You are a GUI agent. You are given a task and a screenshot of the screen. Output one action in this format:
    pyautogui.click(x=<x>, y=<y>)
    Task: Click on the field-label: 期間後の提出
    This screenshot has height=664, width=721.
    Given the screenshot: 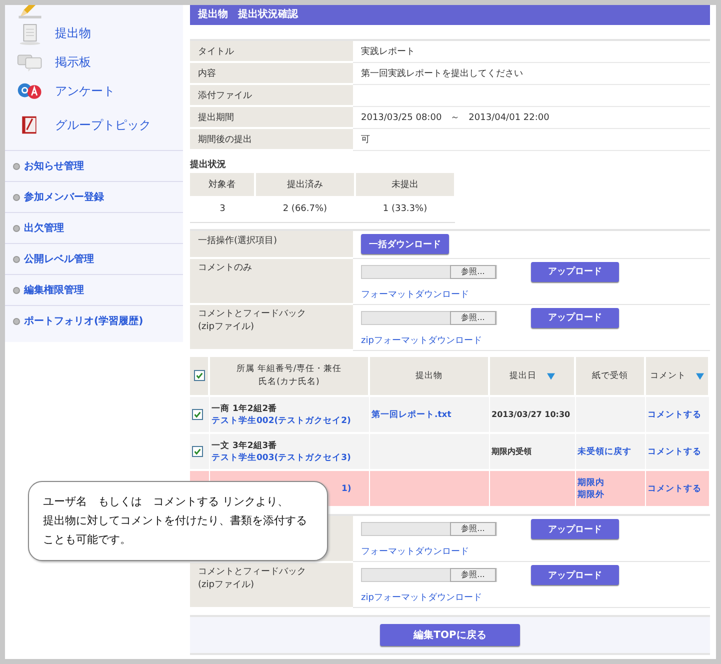 What is the action you would take?
    pyautogui.click(x=271, y=139)
    